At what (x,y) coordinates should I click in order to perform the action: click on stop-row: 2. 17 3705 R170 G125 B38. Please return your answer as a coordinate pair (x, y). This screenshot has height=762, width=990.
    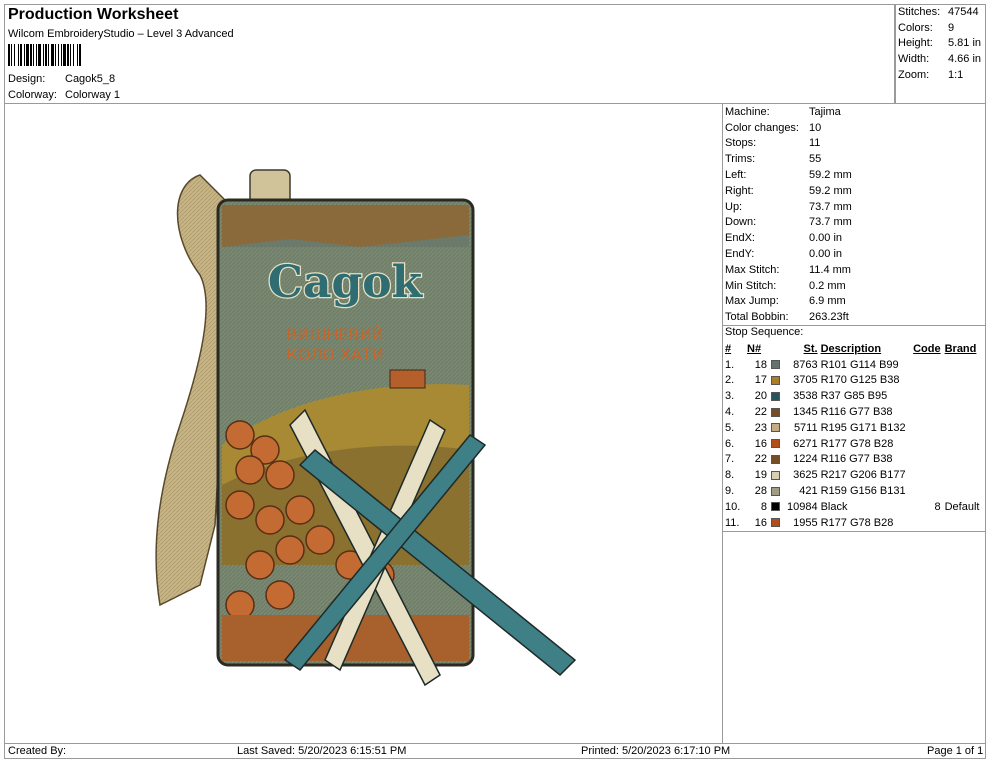
    Looking at the image, I should click on (852, 381).